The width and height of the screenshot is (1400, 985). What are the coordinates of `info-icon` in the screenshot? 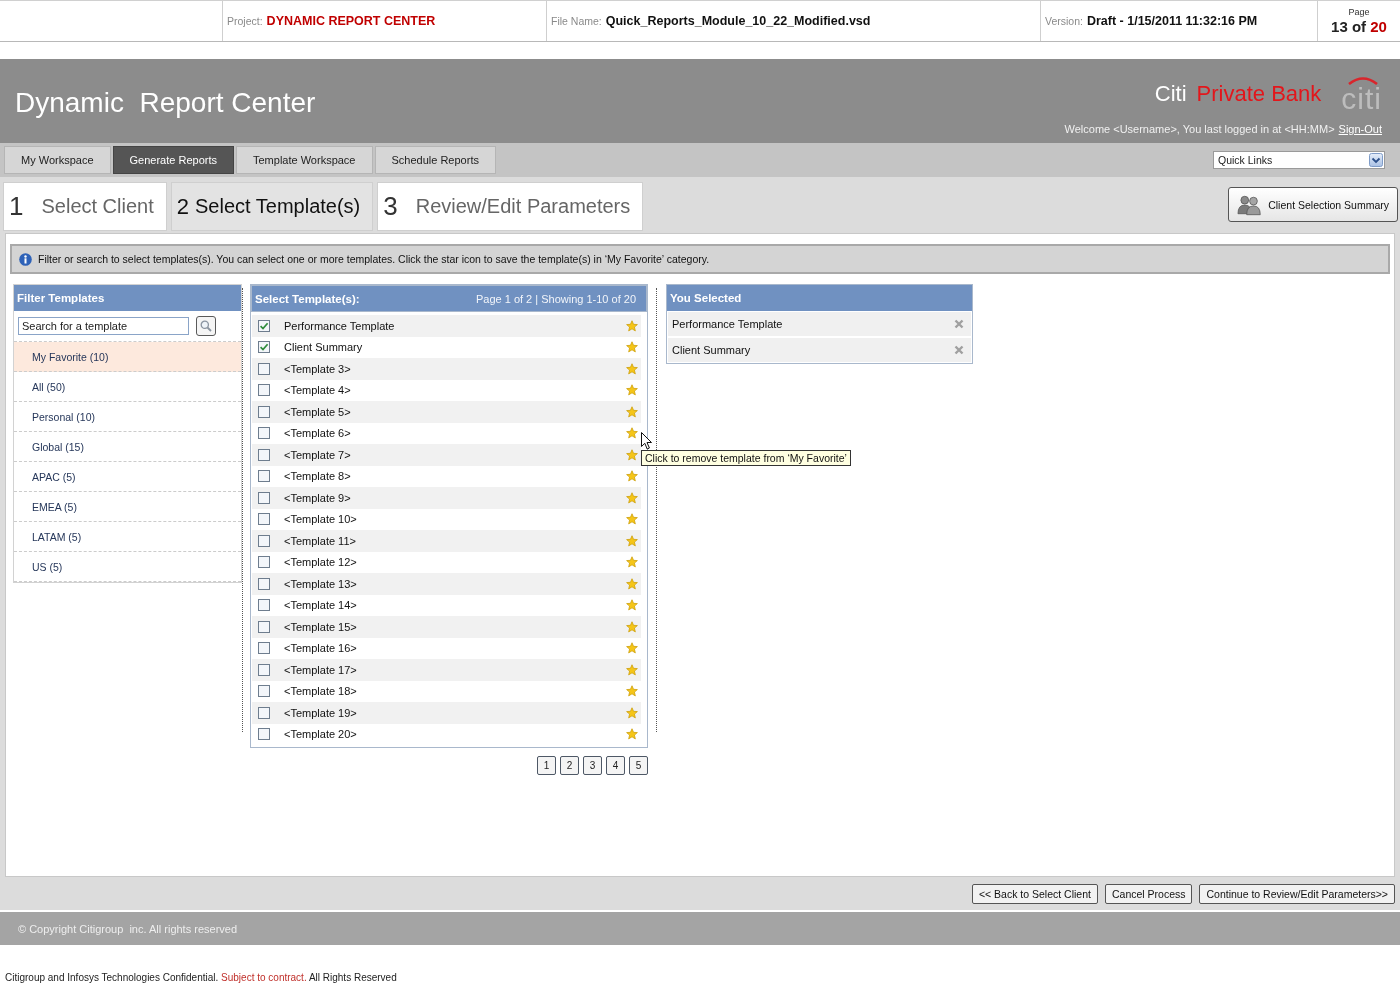 It's located at (25, 259).